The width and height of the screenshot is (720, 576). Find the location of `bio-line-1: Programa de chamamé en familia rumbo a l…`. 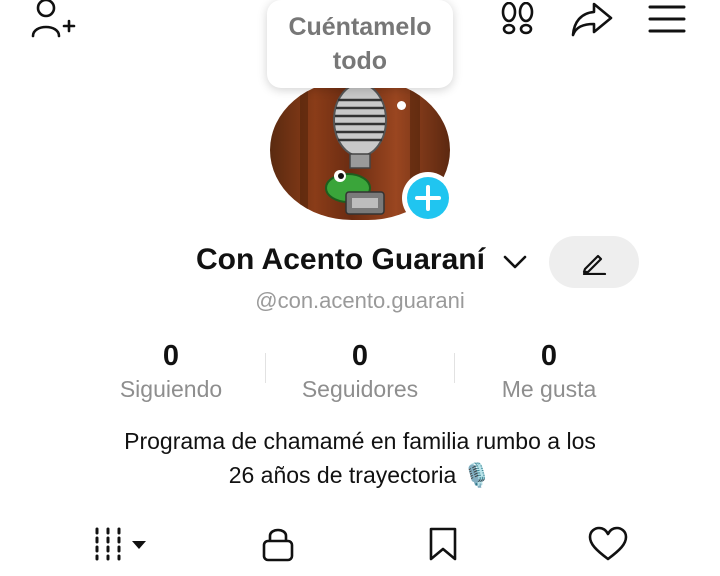

bio-line-1: Programa de chamamé en familia rumbo a l… is located at coordinates (360, 441).